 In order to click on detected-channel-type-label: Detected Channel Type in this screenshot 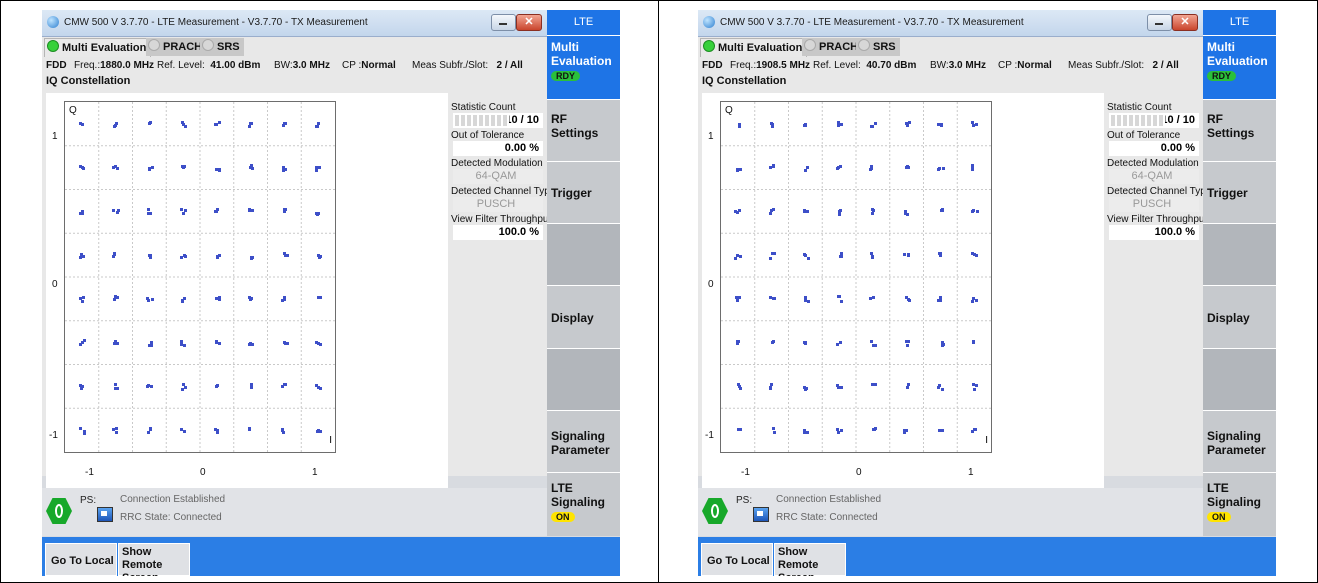, I will do `click(1159, 191)`.